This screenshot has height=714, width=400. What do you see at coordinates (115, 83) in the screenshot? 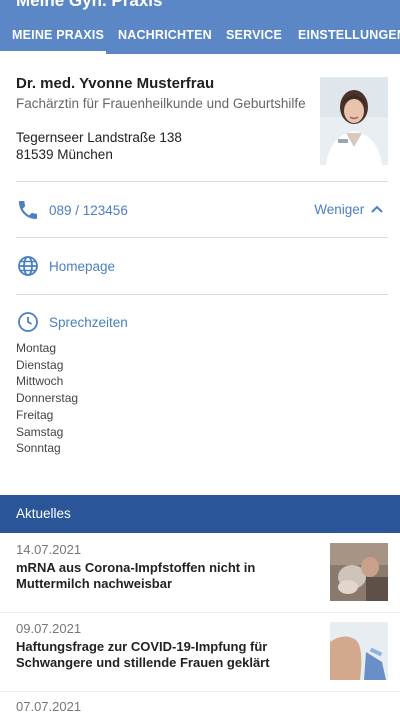
I see `doctor-name: Dr. med. Yvonne Musterfrau` at bounding box center [115, 83].